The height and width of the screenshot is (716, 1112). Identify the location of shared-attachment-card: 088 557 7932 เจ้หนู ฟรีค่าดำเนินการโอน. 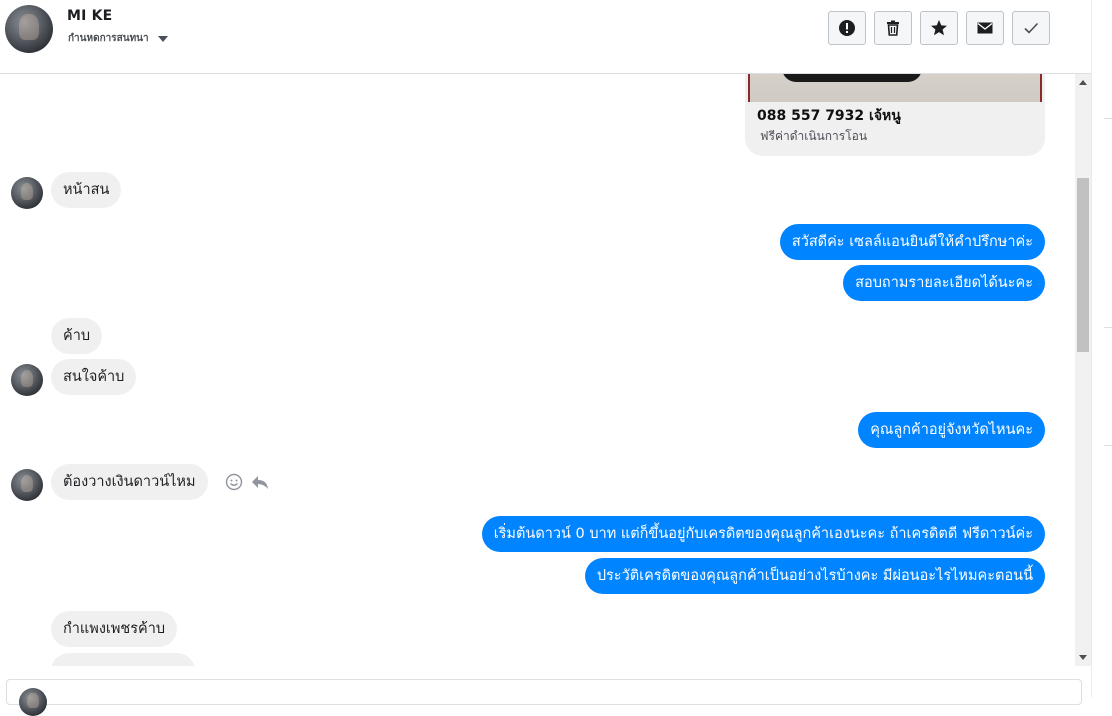
(895, 115).